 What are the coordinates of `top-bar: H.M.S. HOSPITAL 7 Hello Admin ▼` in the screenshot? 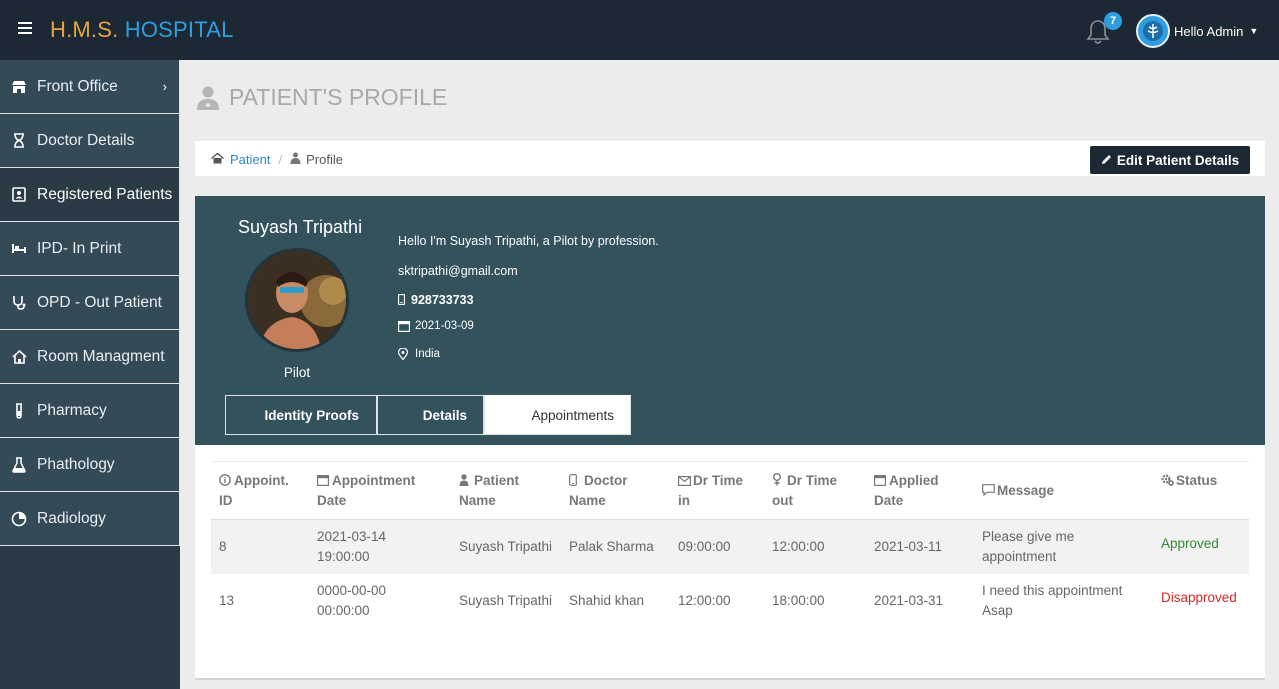 It's located at (639, 30).